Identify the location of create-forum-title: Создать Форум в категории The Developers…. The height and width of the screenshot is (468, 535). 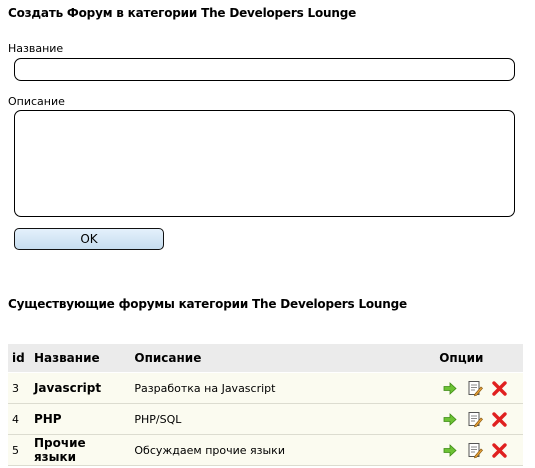
(182, 13).